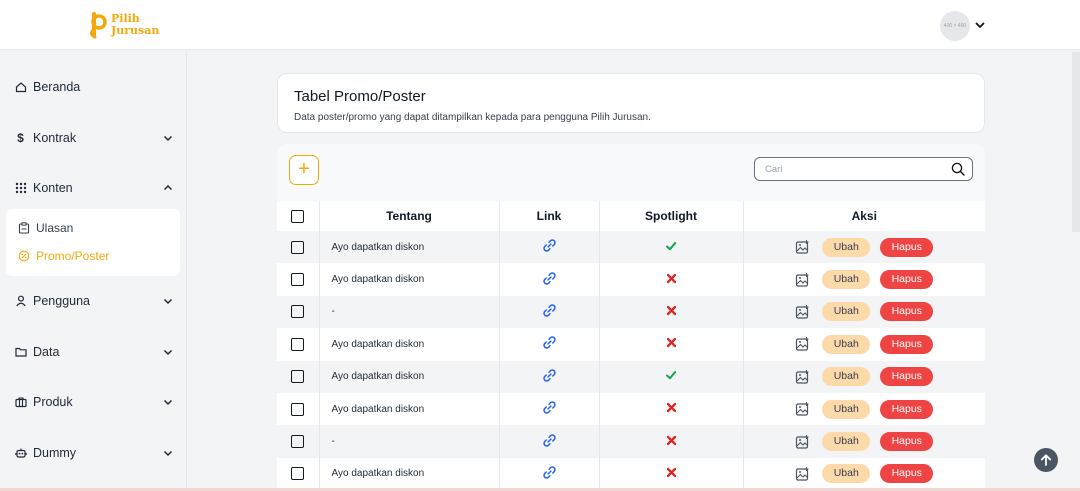 The width and height of the screenshot is (1080, 491). Describe the element at coordinates (304, 170) in the screenshot. I see `add-promo-button: +` at that location.